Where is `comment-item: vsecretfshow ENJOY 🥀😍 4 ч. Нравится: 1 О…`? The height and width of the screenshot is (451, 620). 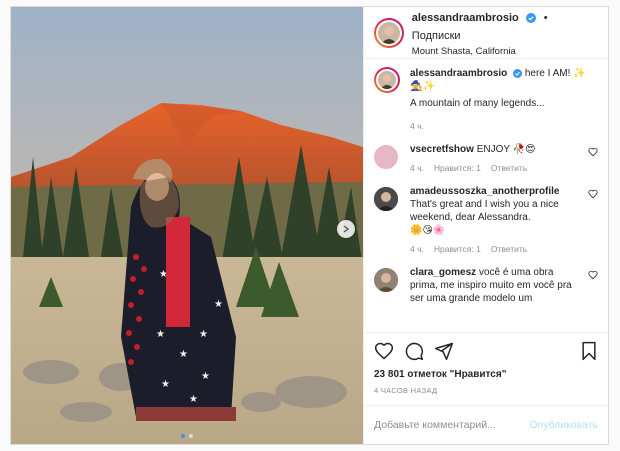 comment-item: vsecretfshow ENJOY 🥀😍 4 ч. Нравится: 1 О… is located at coordinates (486, 159).